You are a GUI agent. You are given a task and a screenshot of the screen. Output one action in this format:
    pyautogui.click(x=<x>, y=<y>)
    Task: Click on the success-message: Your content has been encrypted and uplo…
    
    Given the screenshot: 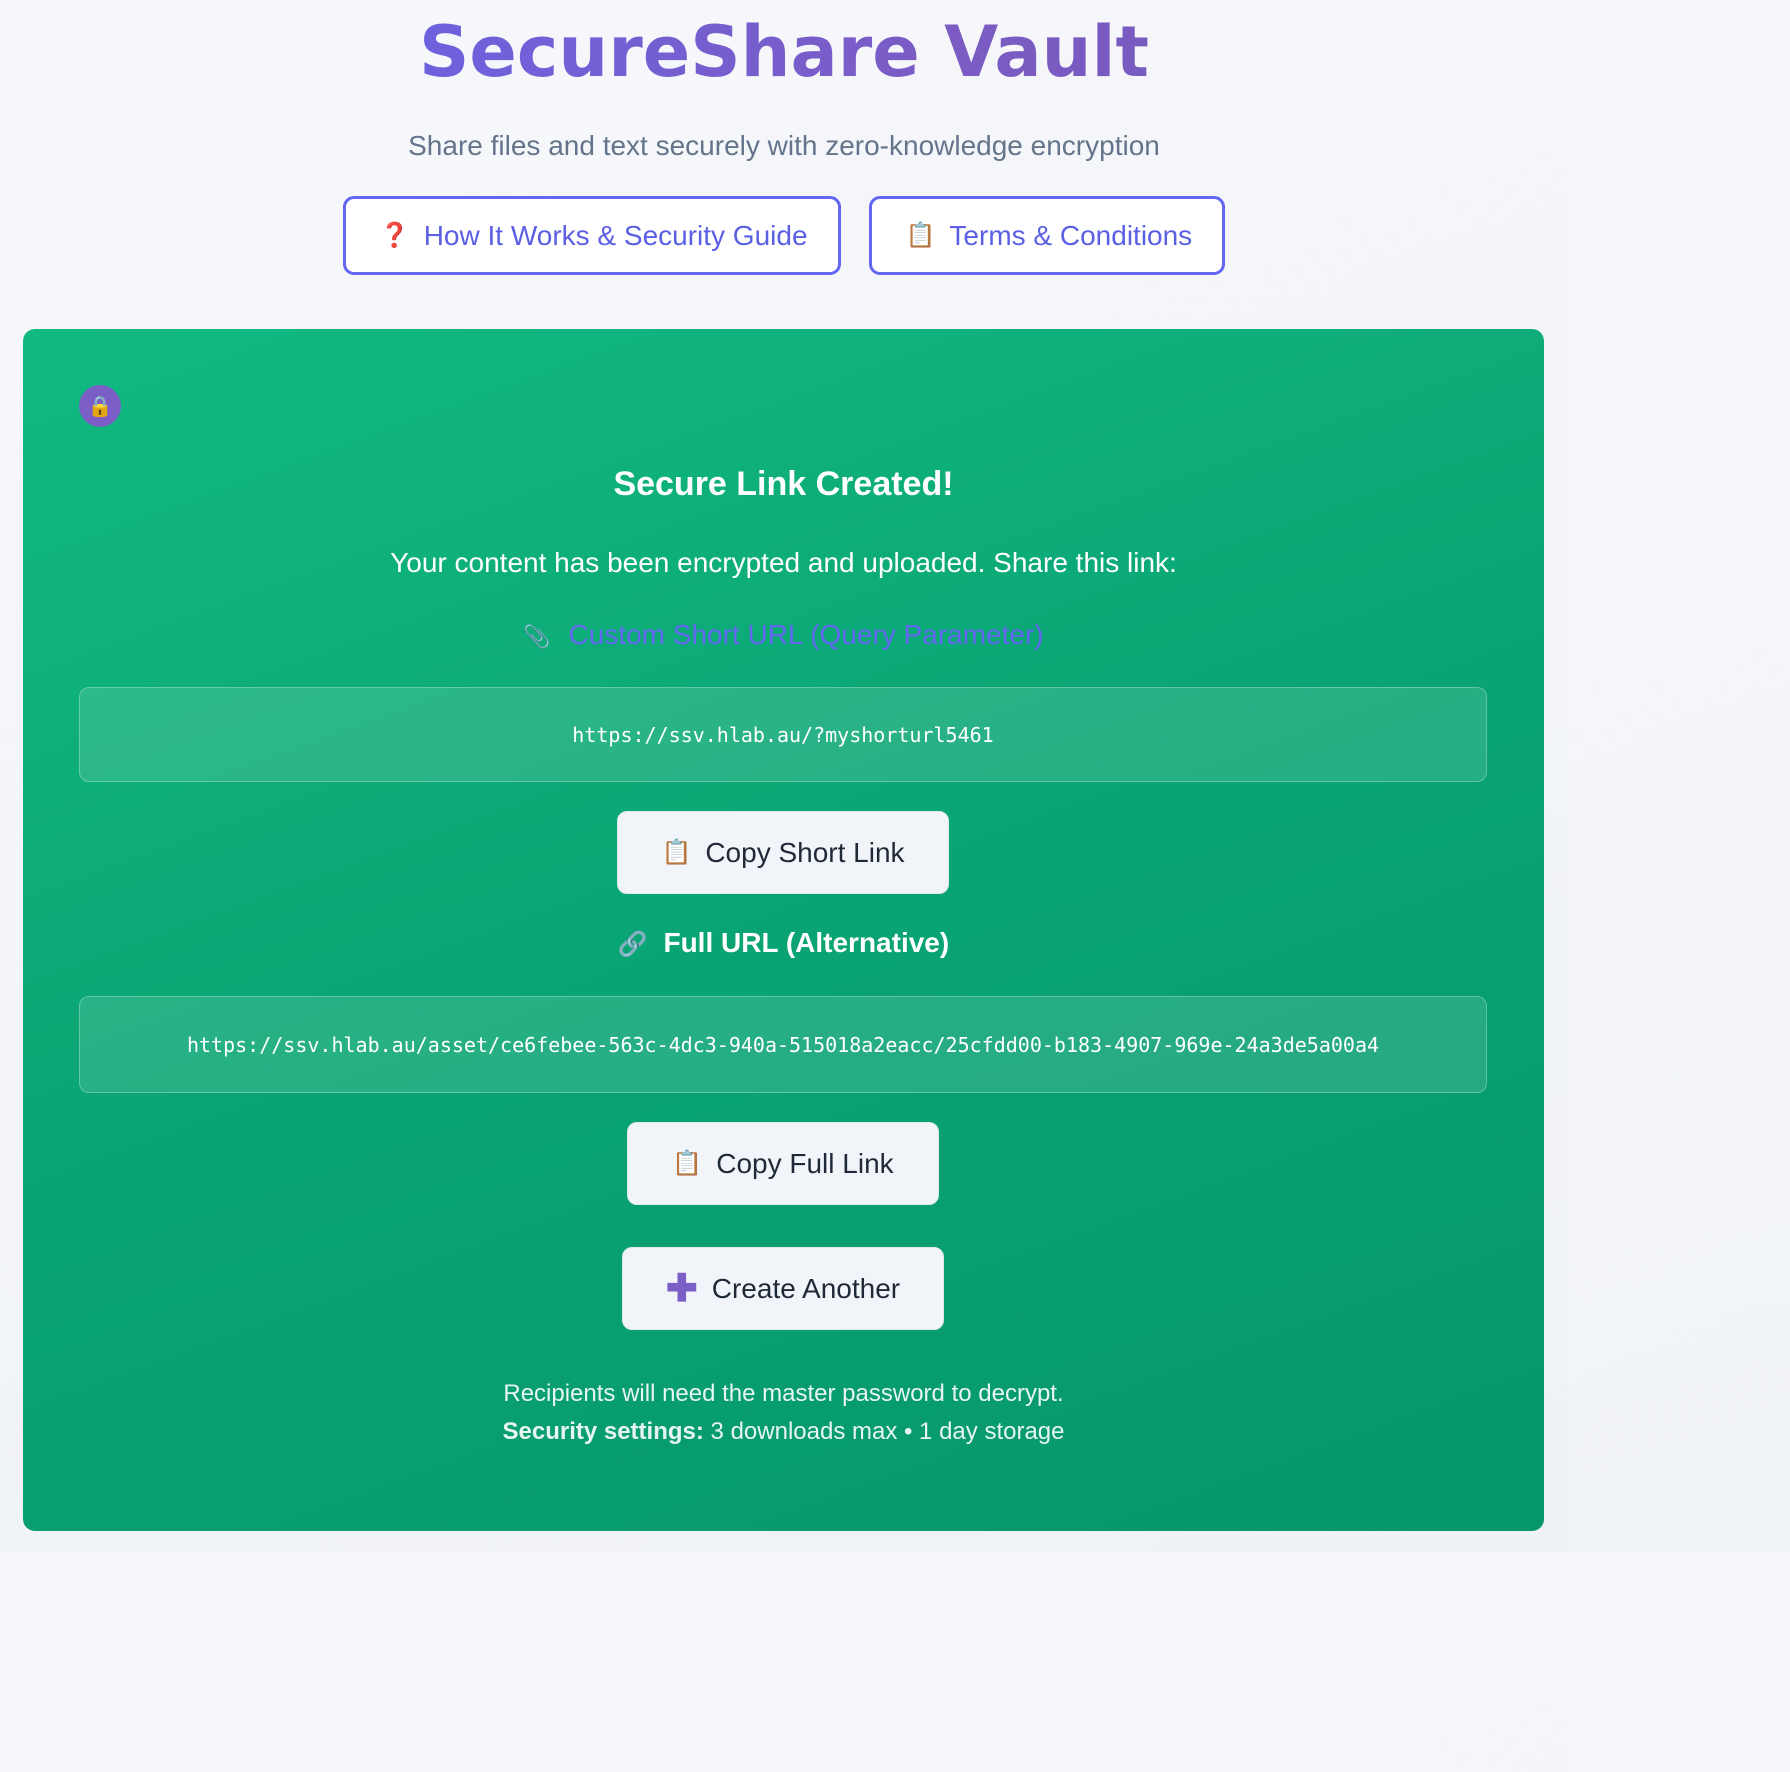 What is the action you would take?
    pyautogui.click(x=783, y=562)
    